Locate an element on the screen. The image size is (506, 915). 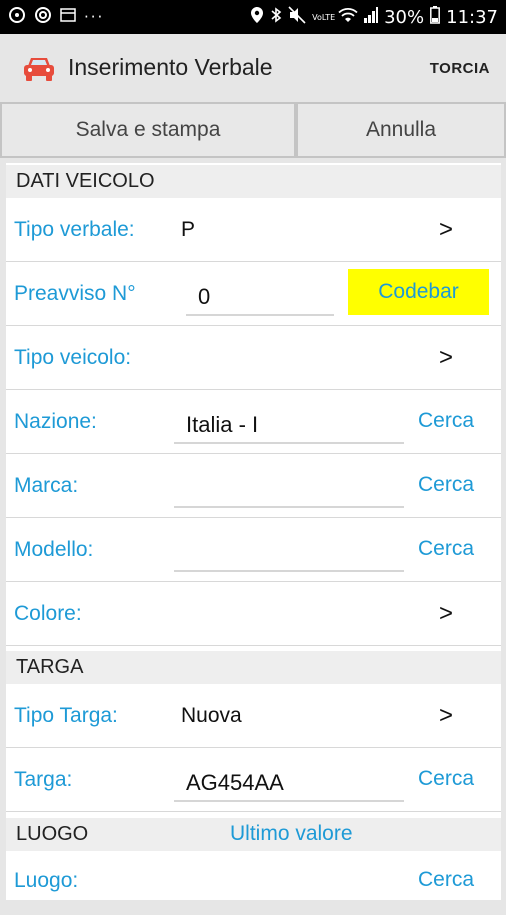
action-buttons: Salva e stampa Annulla is located at coordinates (253, 130).